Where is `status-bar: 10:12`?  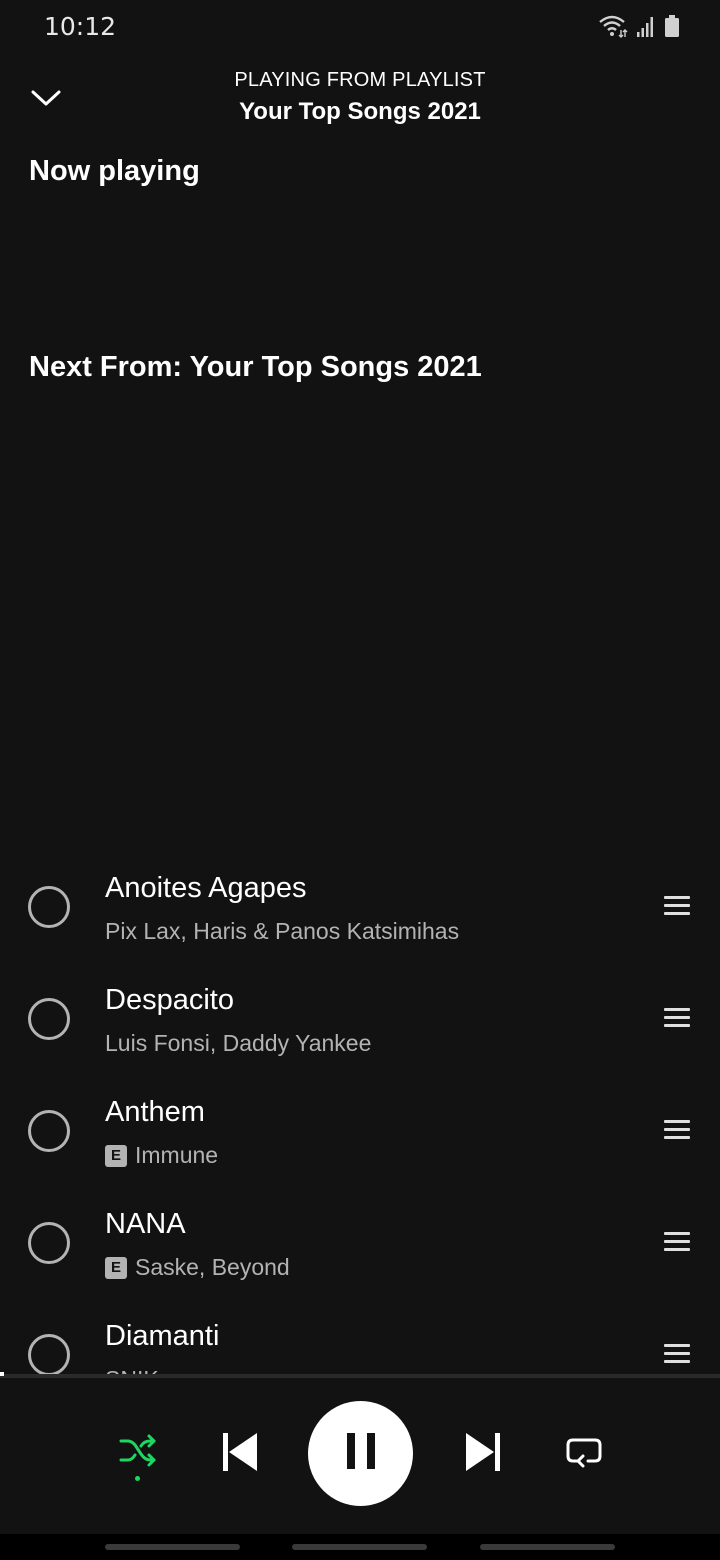 status-bar: 10:12 is located at coordinates (360, 28).